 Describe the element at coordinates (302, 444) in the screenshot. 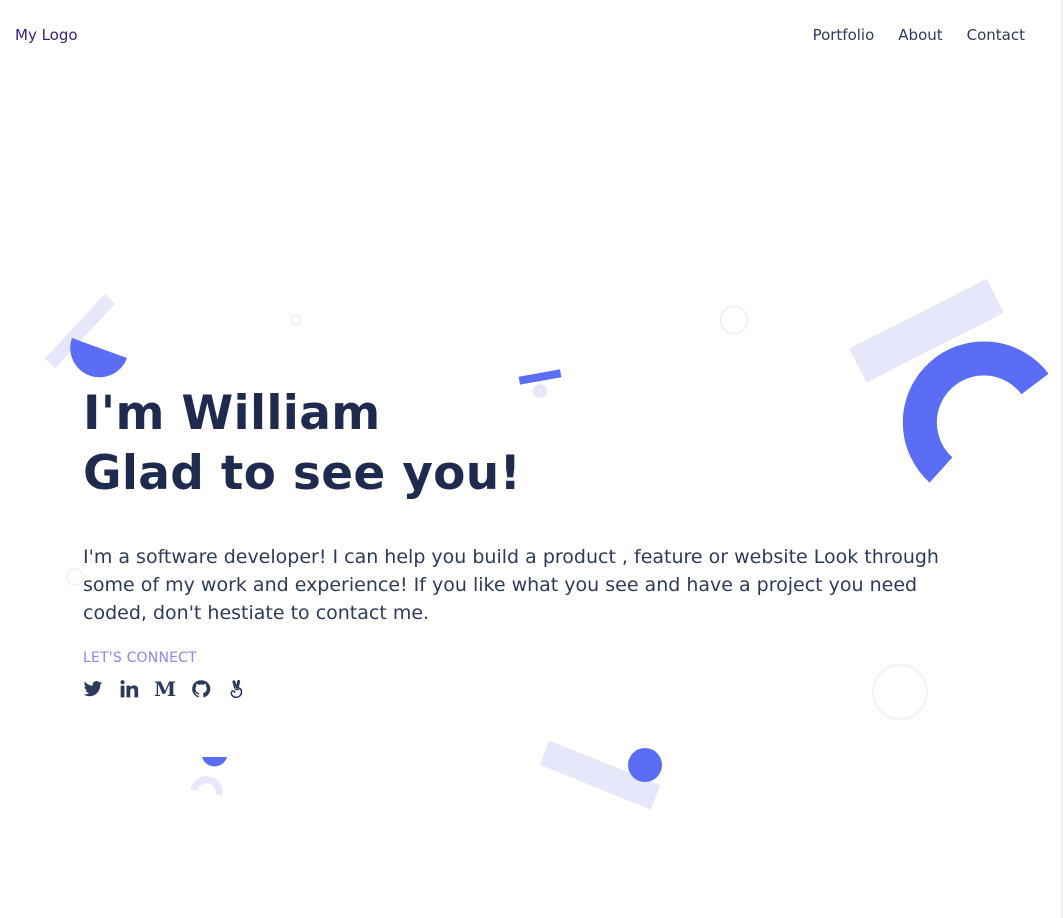

I see `hero-title: I'm William Glad to see you!` at that location.